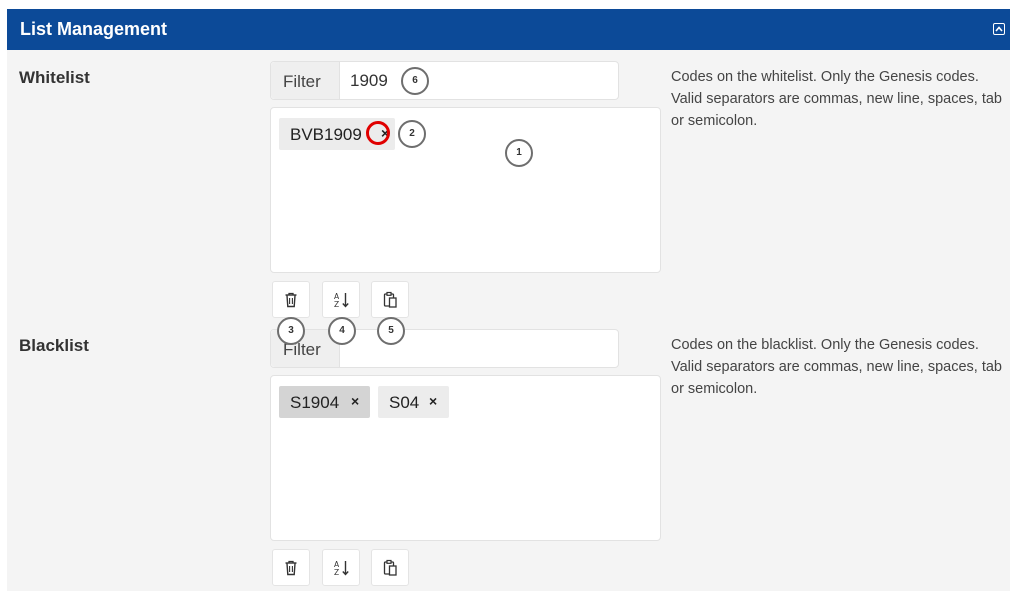 Image resolution: width=1010 pixels, height=591 pixels. Describe the element at coordinates (415, 81) in the screenshot. I see `callout-marker: 6` at that location.